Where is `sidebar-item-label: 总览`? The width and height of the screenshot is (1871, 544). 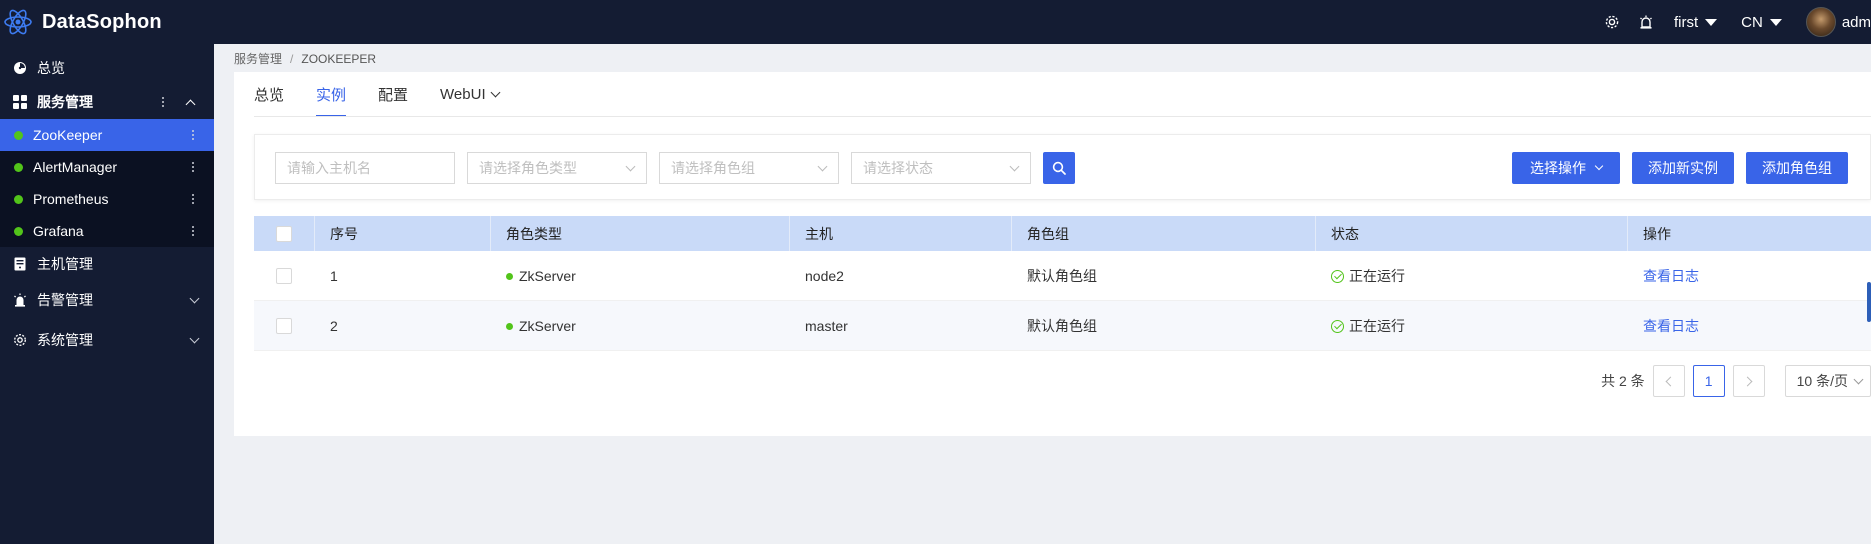
sidebar-item-label: 总览 is located at coordinates (51, 68).